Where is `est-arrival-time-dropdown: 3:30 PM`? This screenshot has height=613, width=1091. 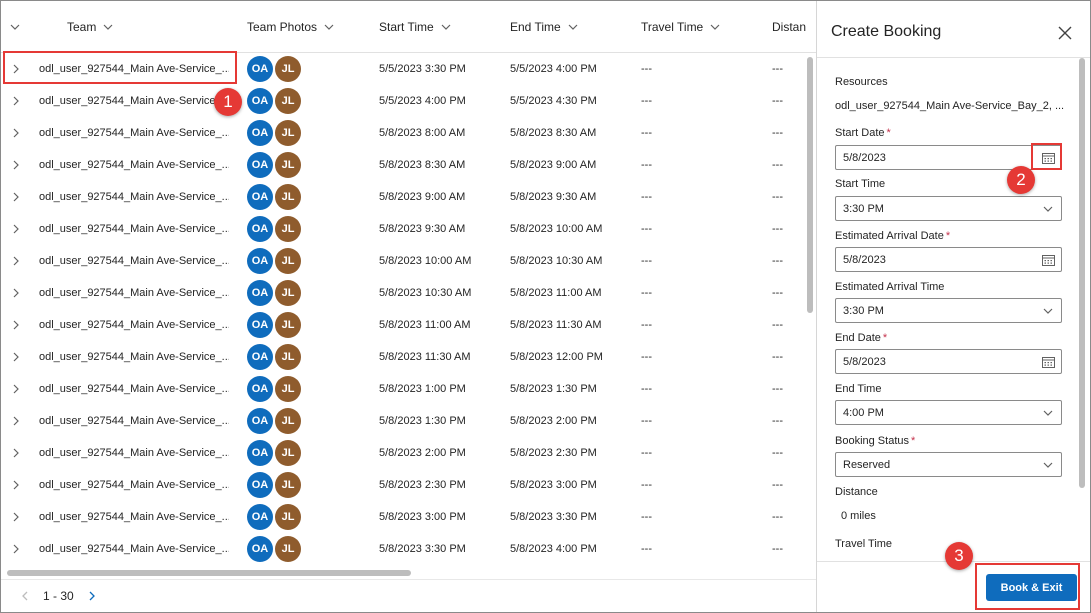
est-arrival-time-dropdown: 3:30 PM is located at coordinates (948, 310).